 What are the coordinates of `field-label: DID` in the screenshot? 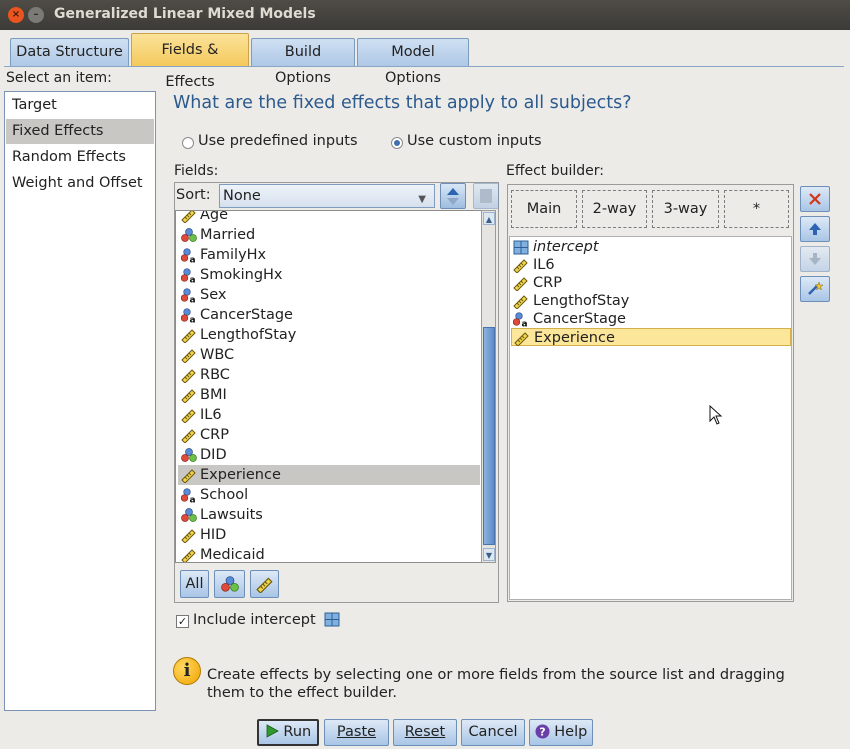 It's located at (213, 455).